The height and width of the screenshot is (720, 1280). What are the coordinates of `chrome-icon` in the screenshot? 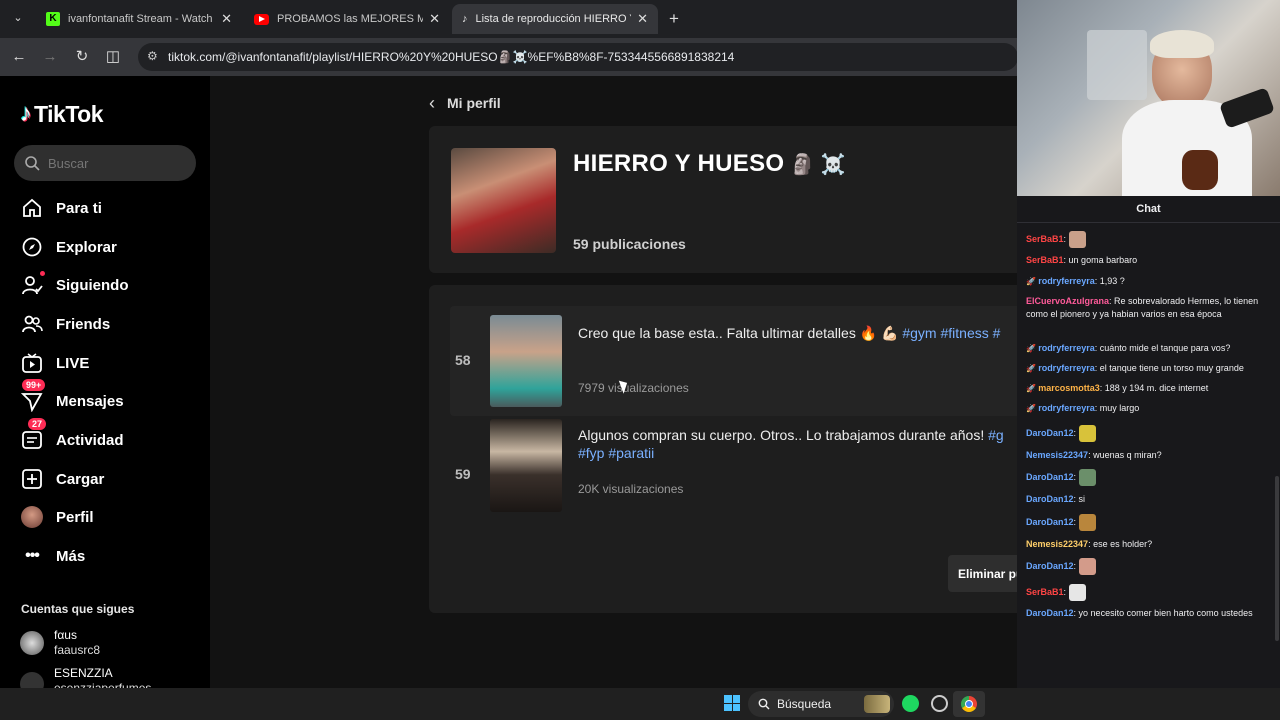 It's located at (969, 704).